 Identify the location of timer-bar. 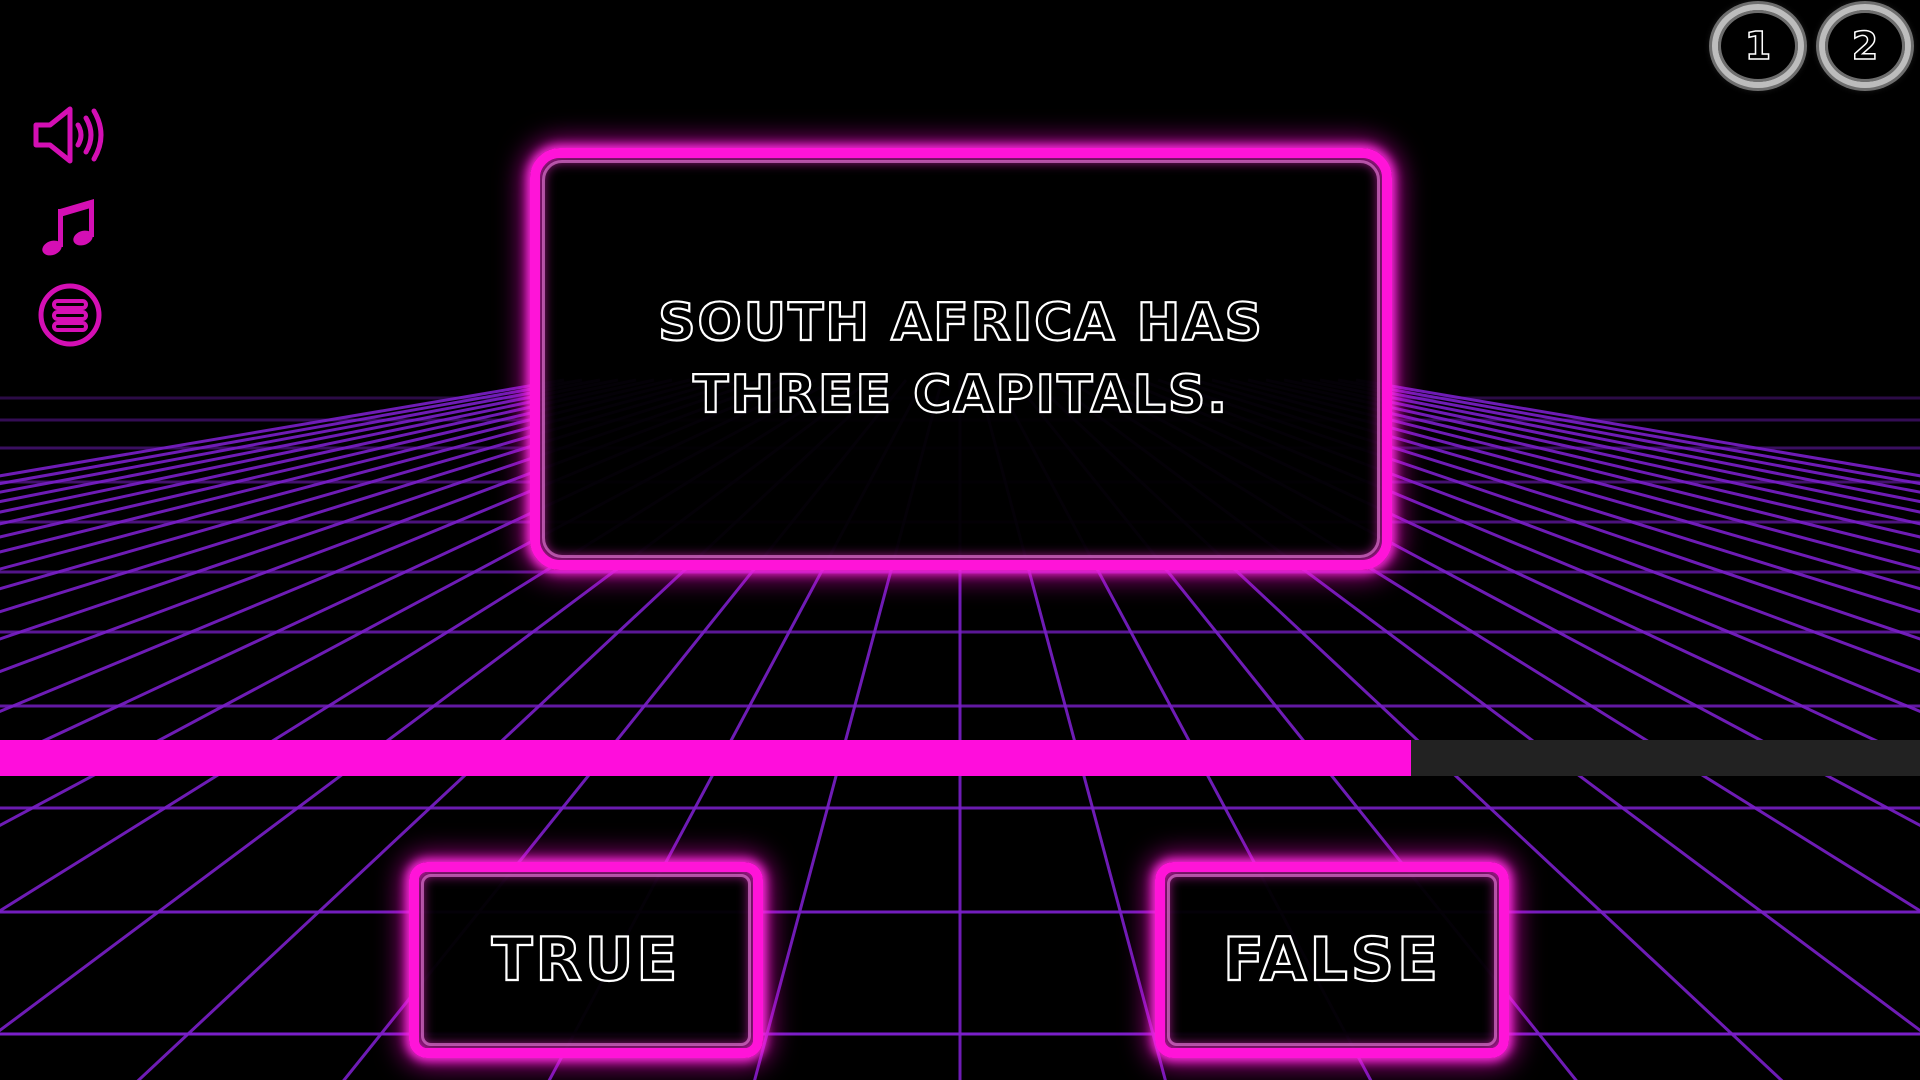
(960, 758).